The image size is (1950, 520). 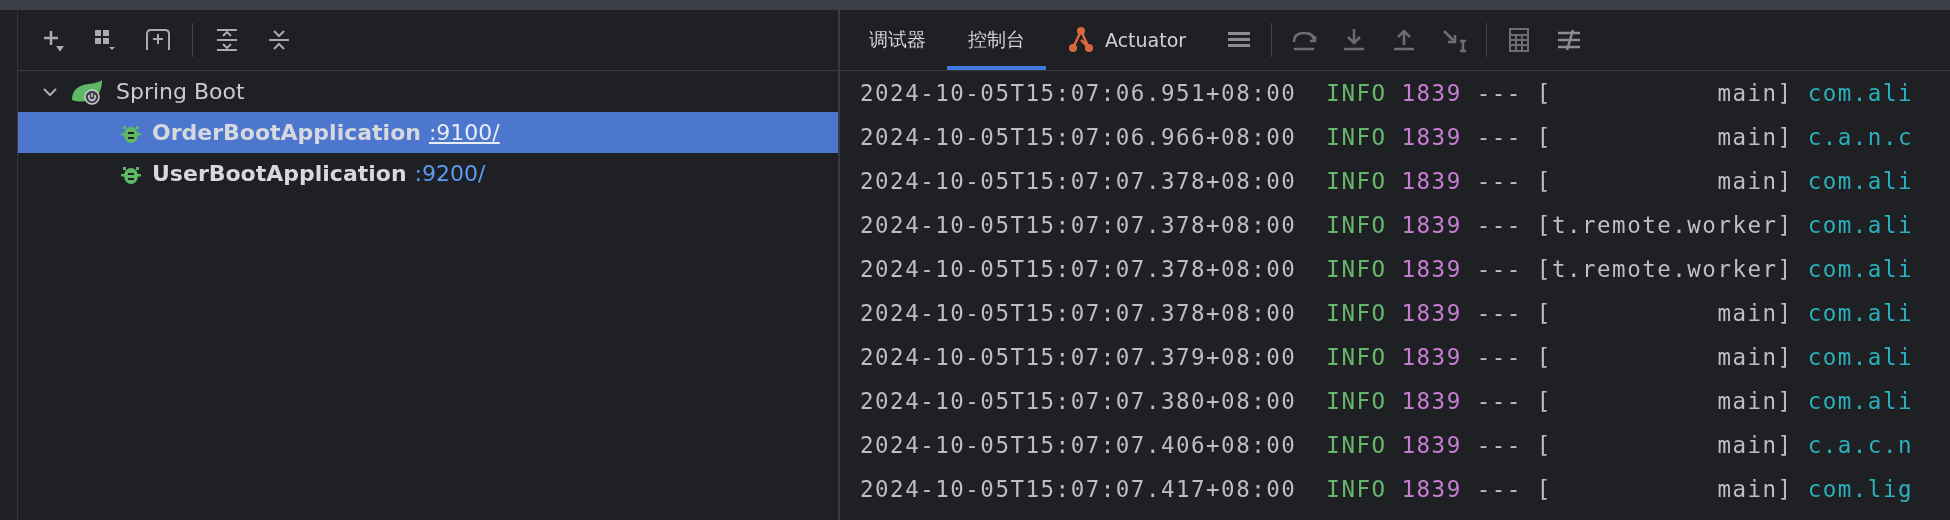 I want to click on application-item: OrderBootApplication :9100/, so click(x=428, y=132).